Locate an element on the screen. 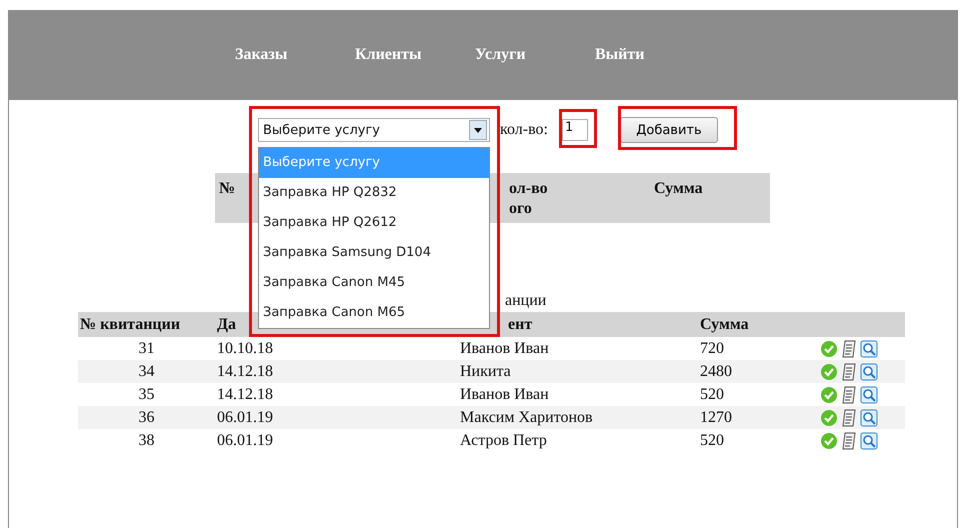 The width and height of the screenshot is (968, 528). add-button: Добавить is located at coordinates (669, 130).